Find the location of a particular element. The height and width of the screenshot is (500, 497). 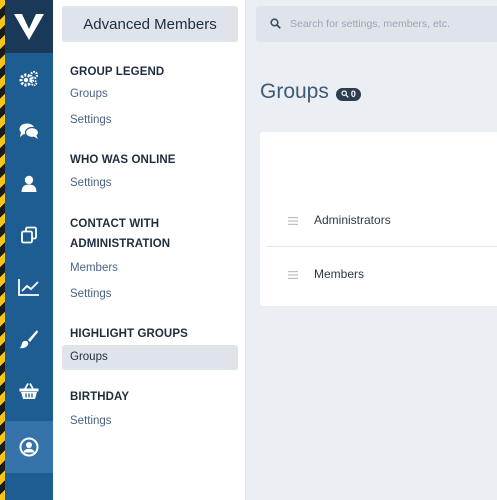

rail-item-members is located at coordinates (29, 447).